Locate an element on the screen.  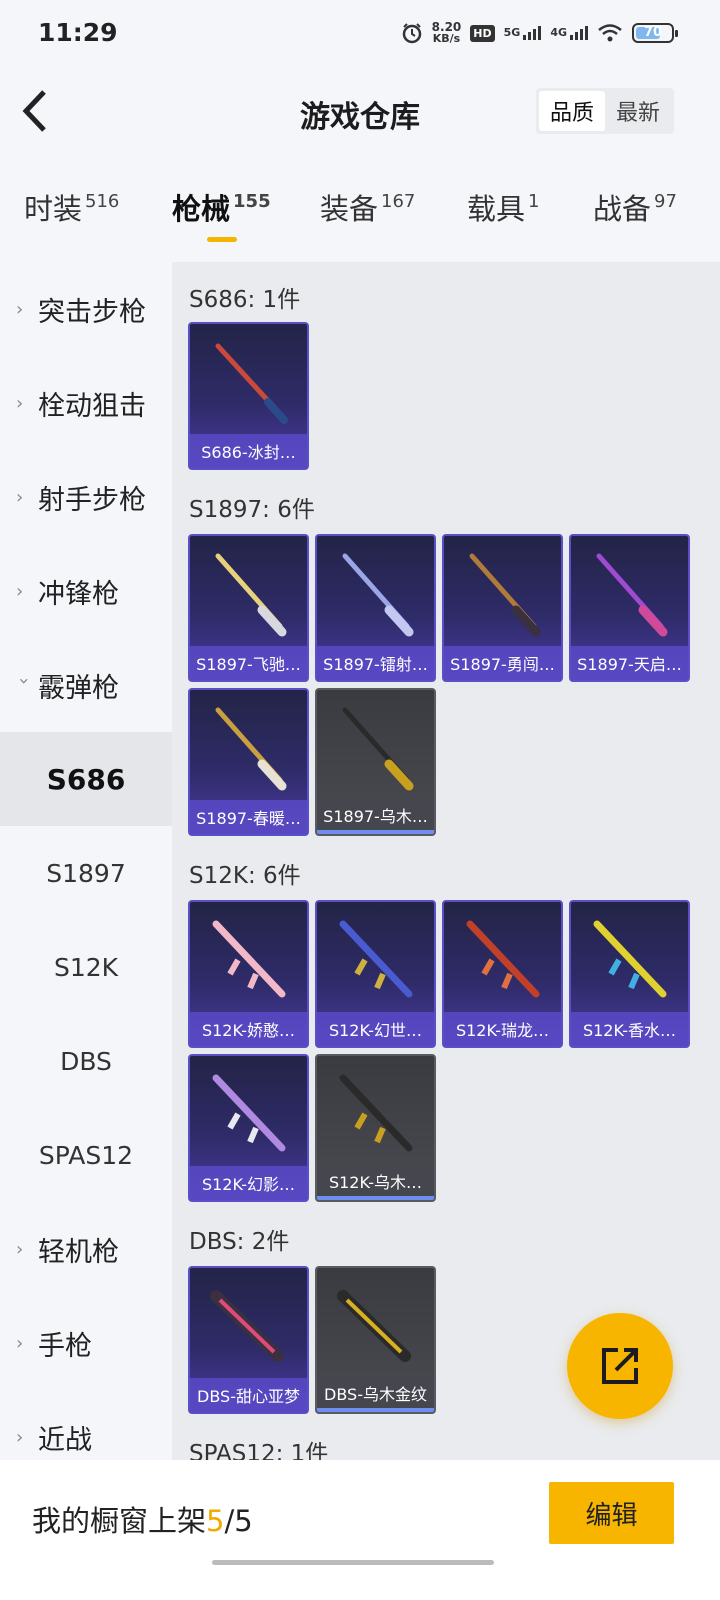
signal-4g-icon: 4G is located at coordinates (569, 33).